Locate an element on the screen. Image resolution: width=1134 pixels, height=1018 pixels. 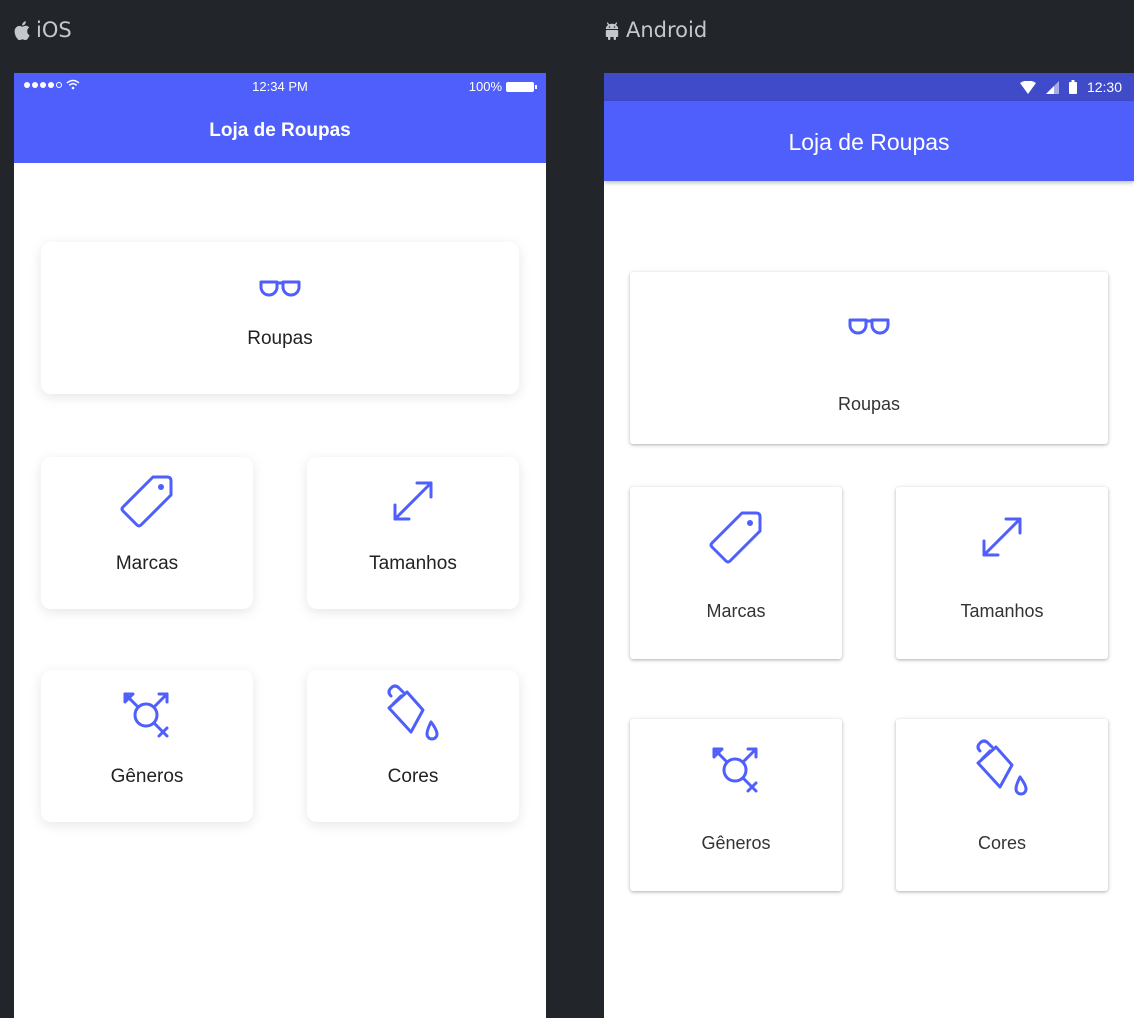
ios-battery-percent: 100% is located at coordinates (485, 86).